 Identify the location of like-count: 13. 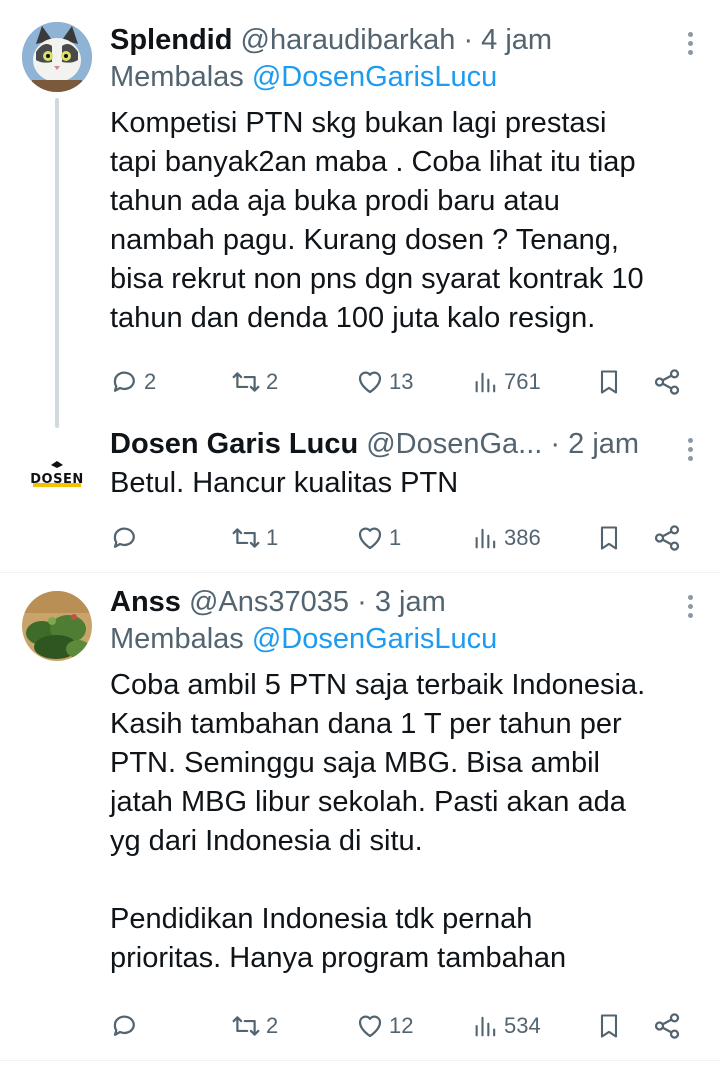
(401, 381).